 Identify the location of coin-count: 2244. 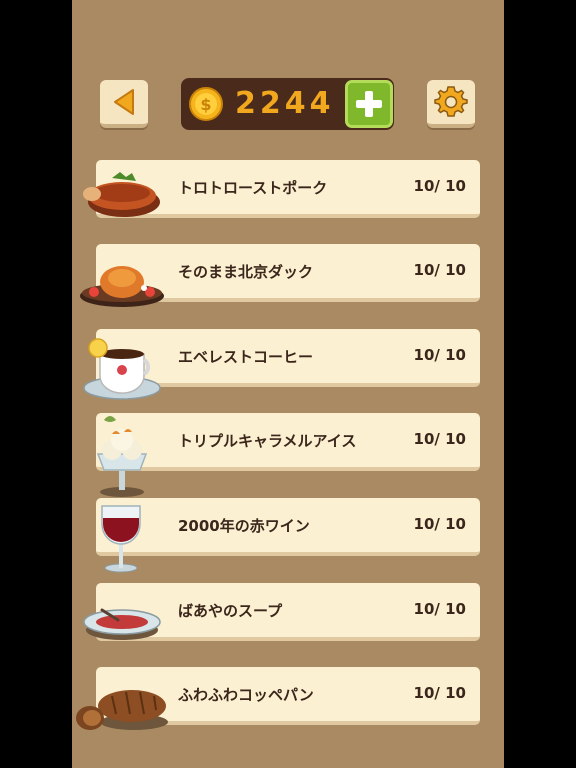
(285, 103).